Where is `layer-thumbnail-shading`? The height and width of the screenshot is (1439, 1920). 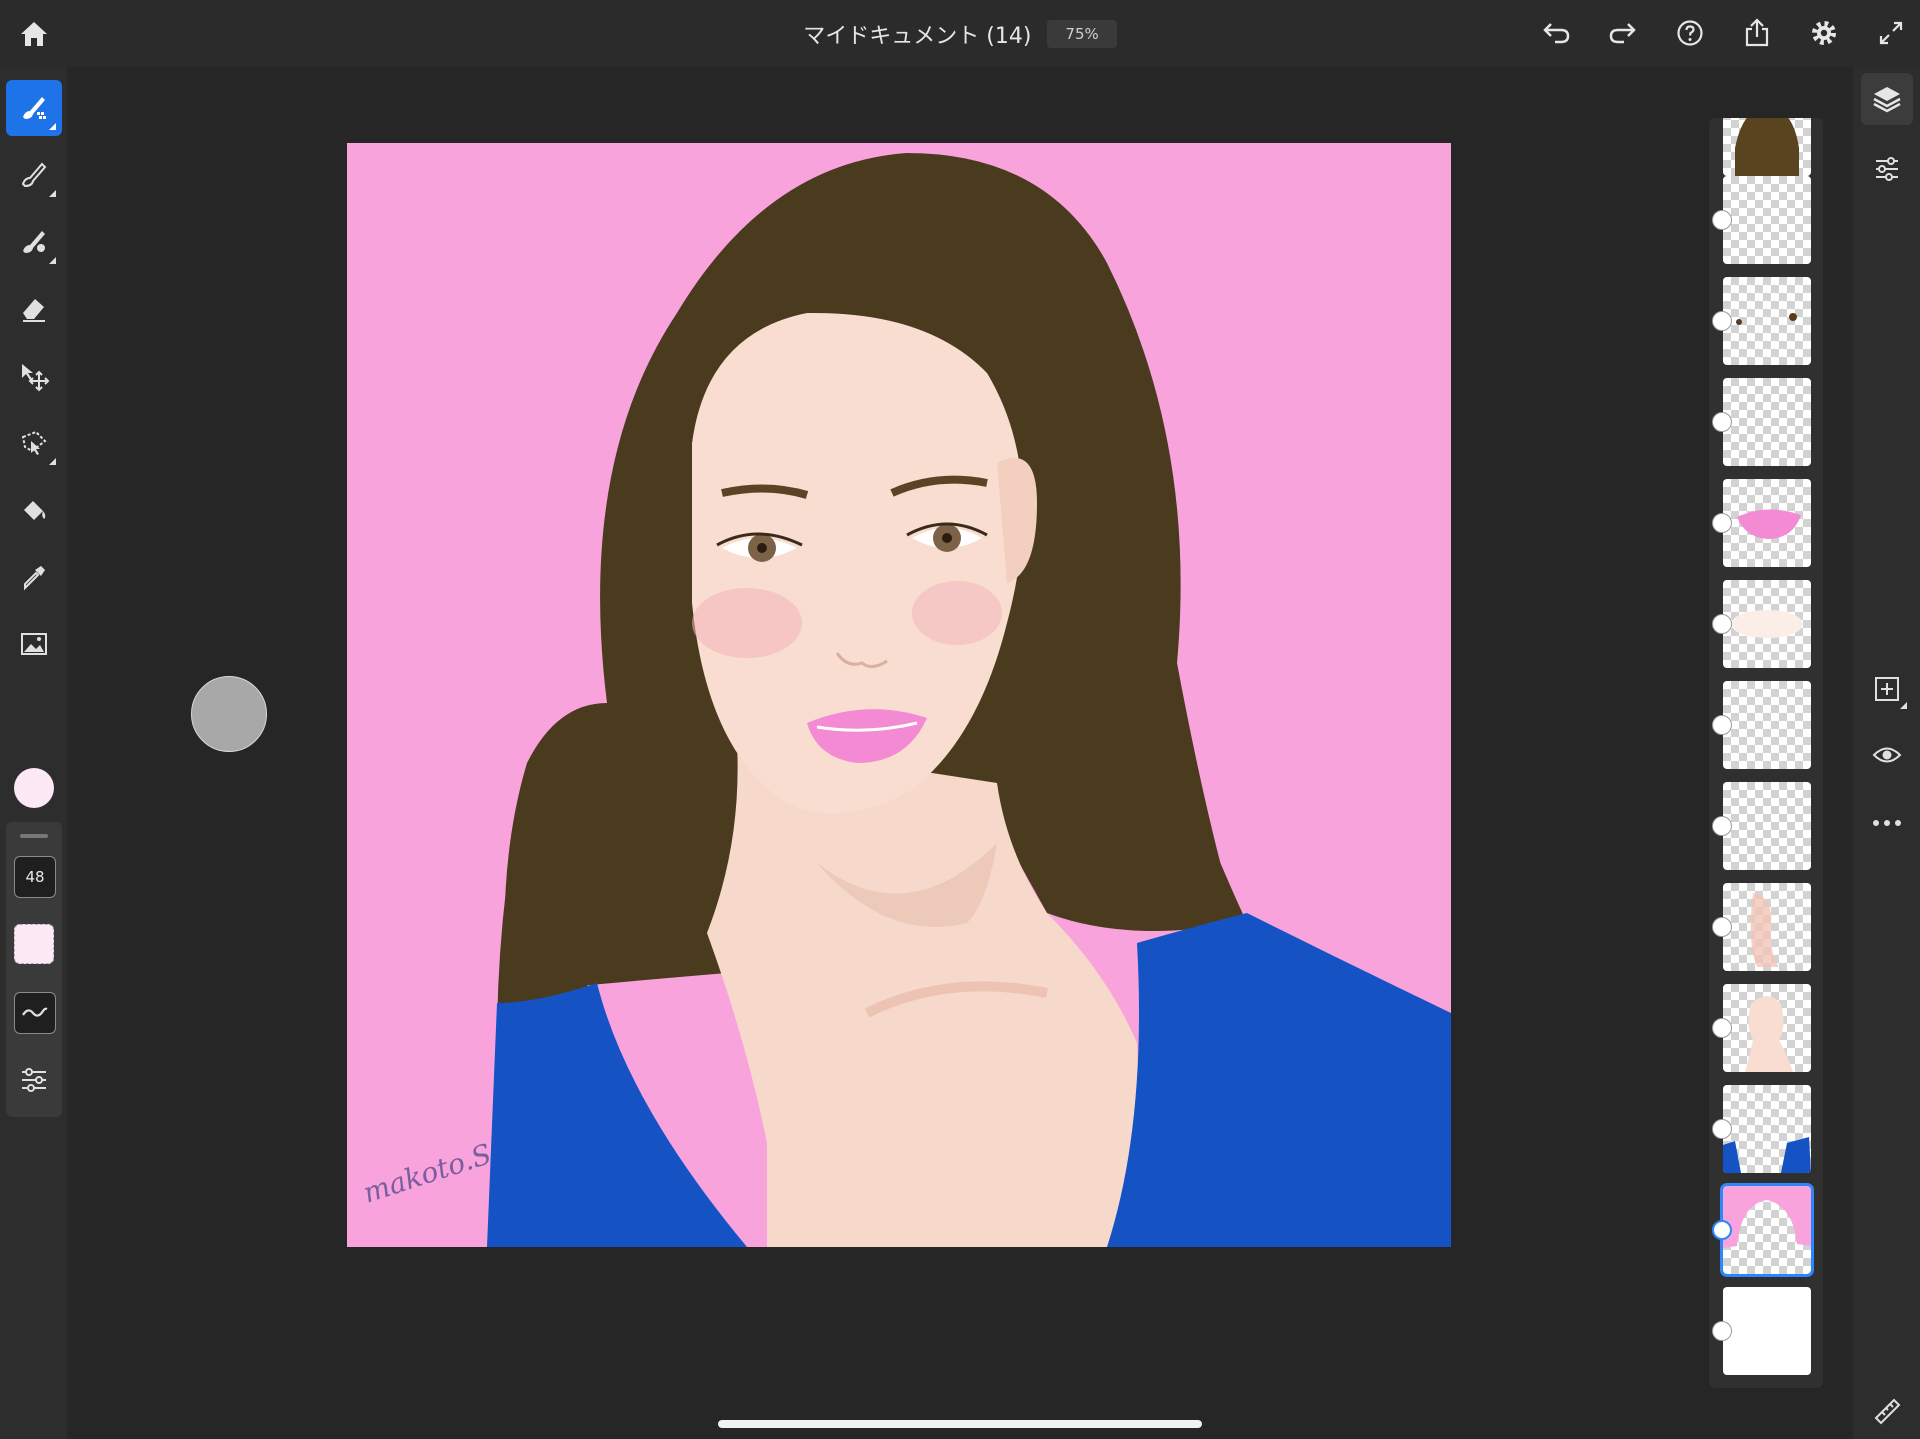 layer-thumbnail-shading is located at coordinates (1767, 927).